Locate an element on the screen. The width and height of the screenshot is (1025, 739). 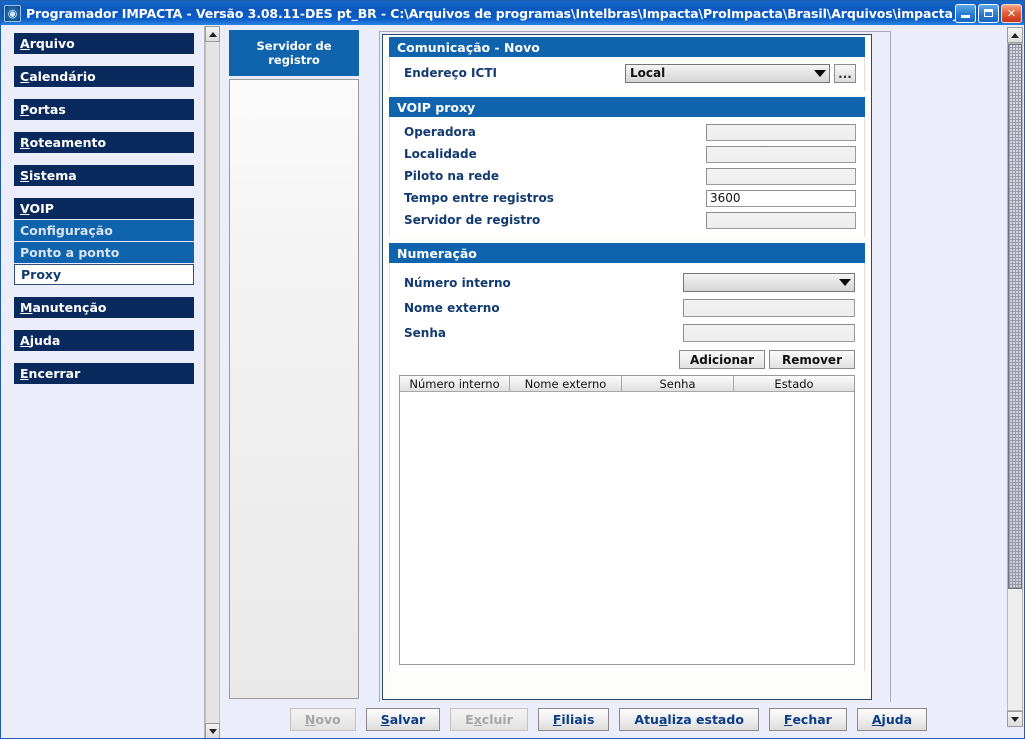
endereco-icti-label: Endereço ICTI is located at coordinates (450, 73).